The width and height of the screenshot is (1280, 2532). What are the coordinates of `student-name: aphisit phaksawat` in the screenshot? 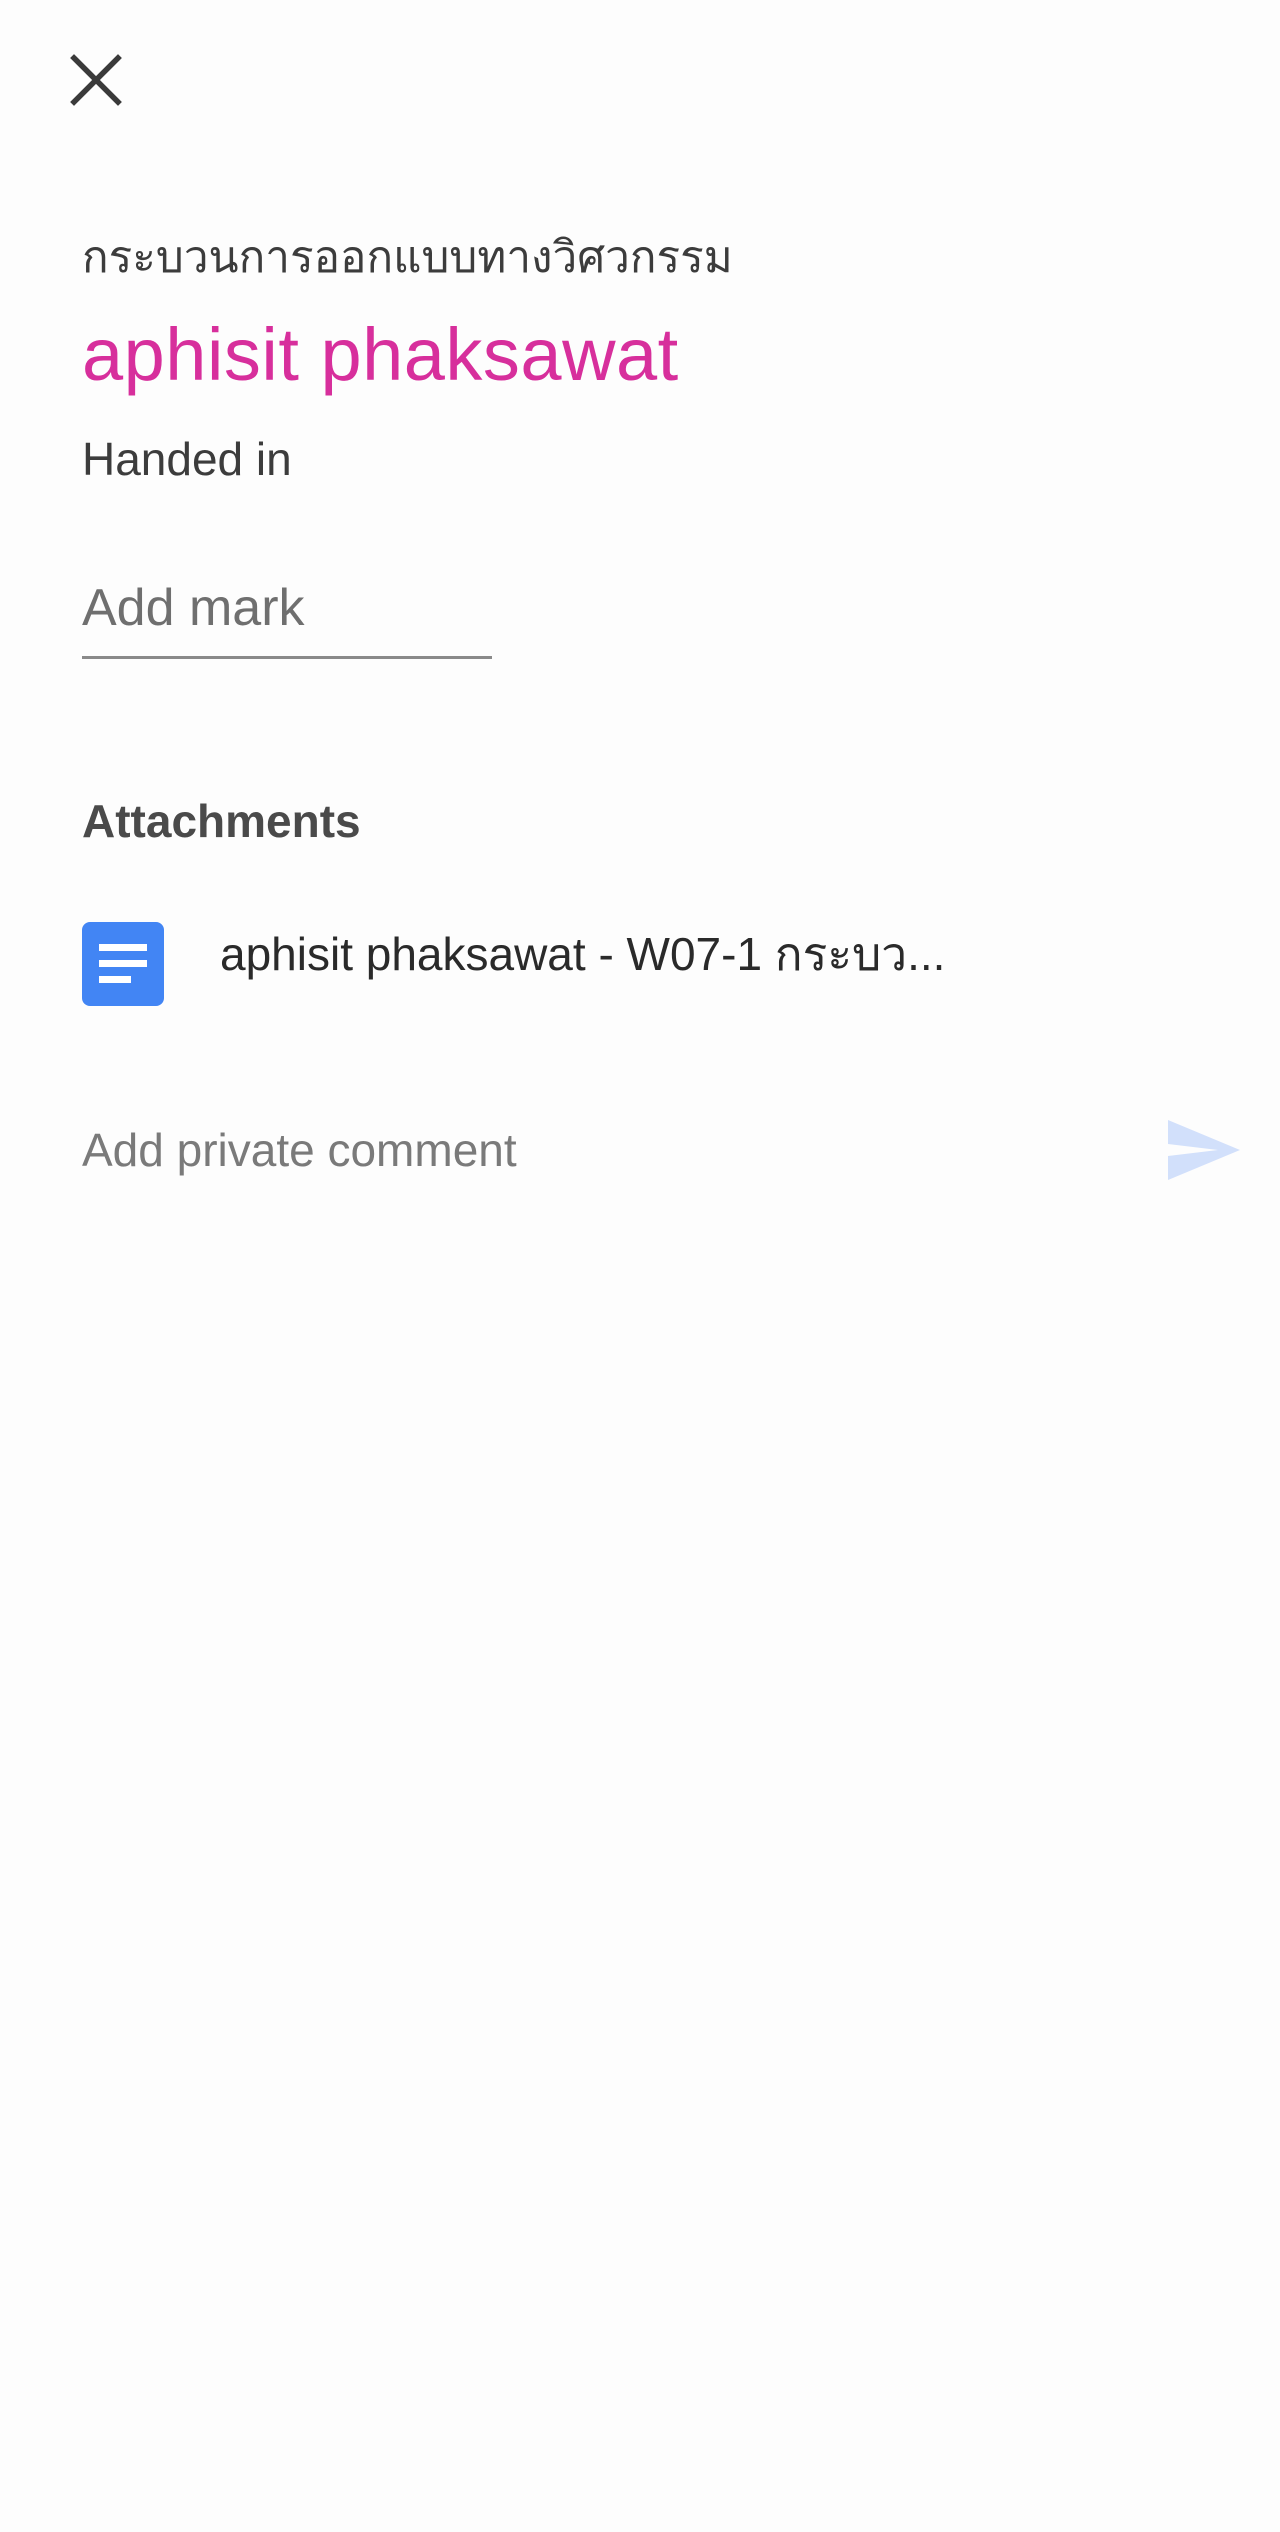 It's located at (380, 354).